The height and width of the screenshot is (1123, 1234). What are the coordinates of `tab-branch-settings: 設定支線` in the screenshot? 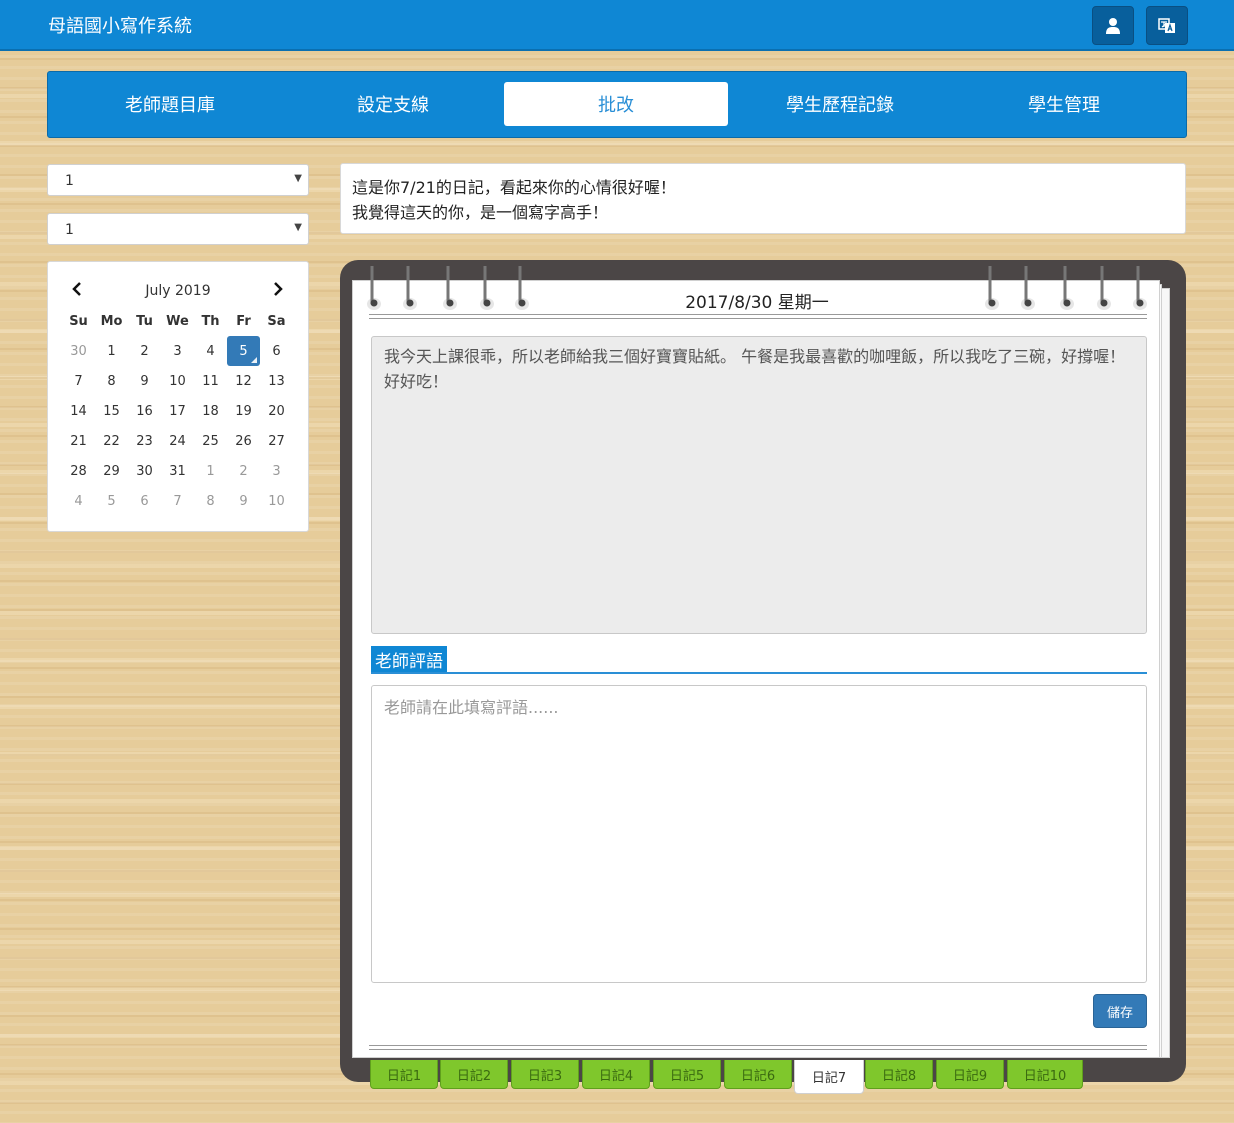 It's located at (393, 104).